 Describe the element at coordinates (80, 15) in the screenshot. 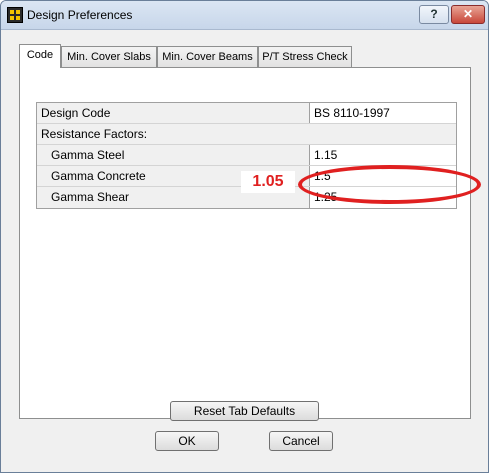

I see `window-title: Design Preferences` at that location.